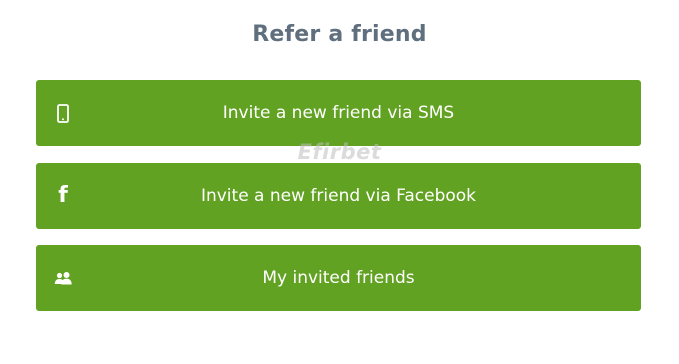 The width and height of the screenshot is (679, 364). I want to click on invite-sms-label: Invite a new friend via SMS, so click(338, 113).